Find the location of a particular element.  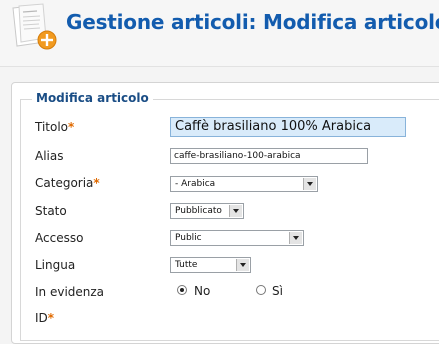

featured-yes-radio is located at coordinates (261, 290).